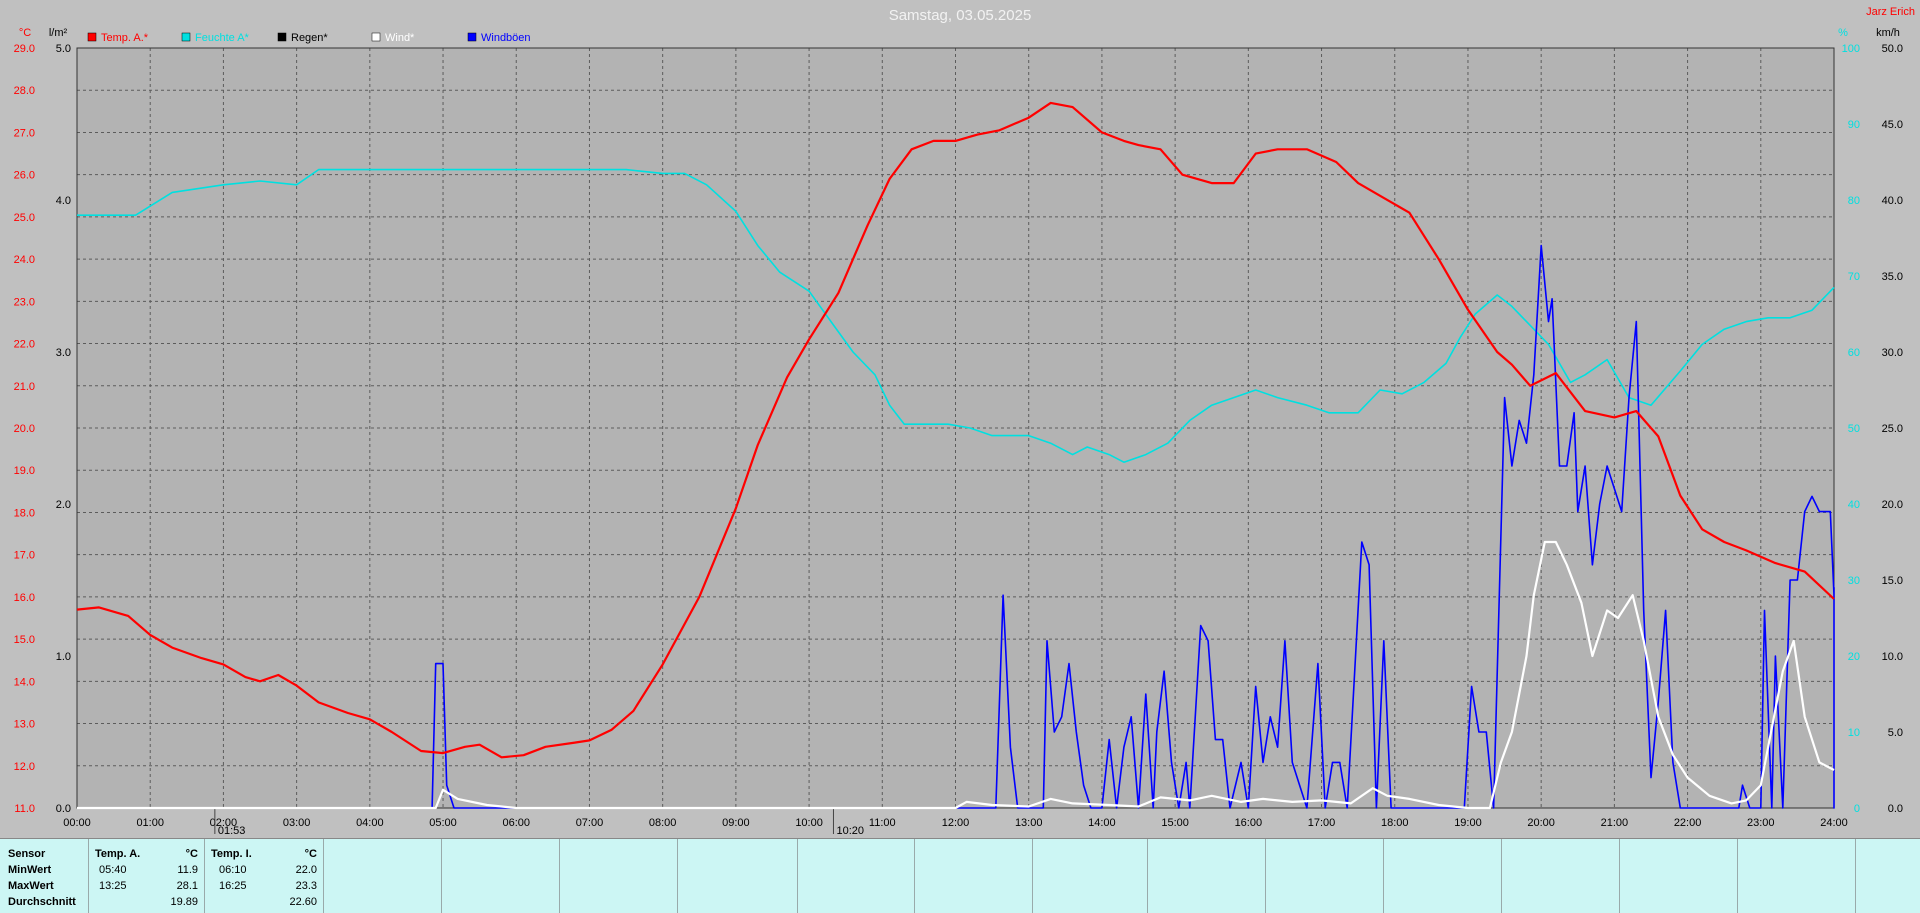  What do you see at coordinates (1892, 657) in the screenshot?
I see `wind-tick-label: 10.0` at bounding box center [1892, 657].